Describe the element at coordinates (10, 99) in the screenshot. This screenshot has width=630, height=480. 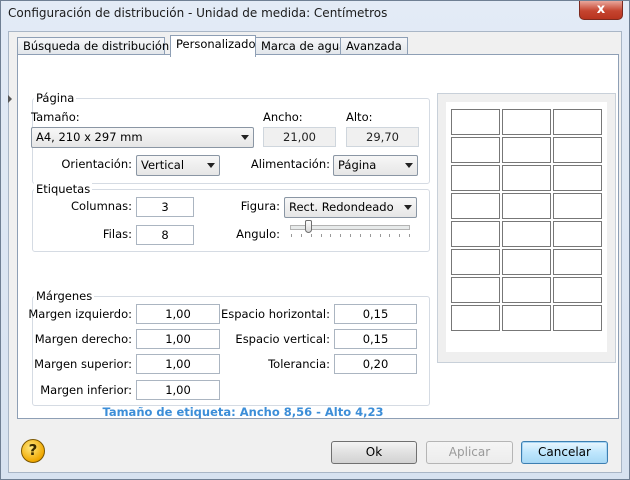
I see `expand-arrow-icon` at that location.